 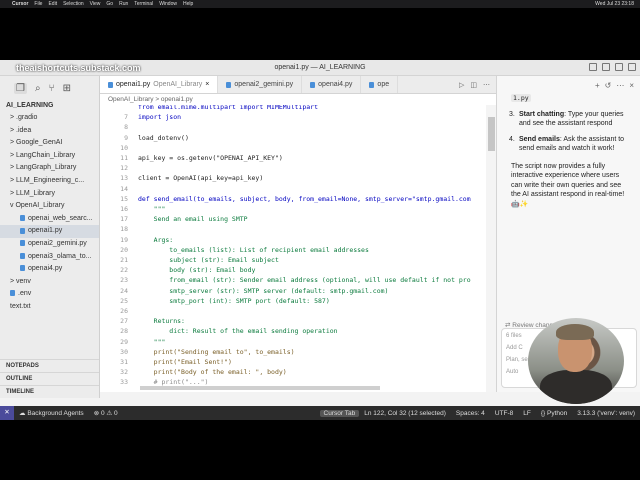 What do you see at coordinates (619, 67) in the screenshot?
I see `toggle-chat-icon` at bounding box center [619, 67].